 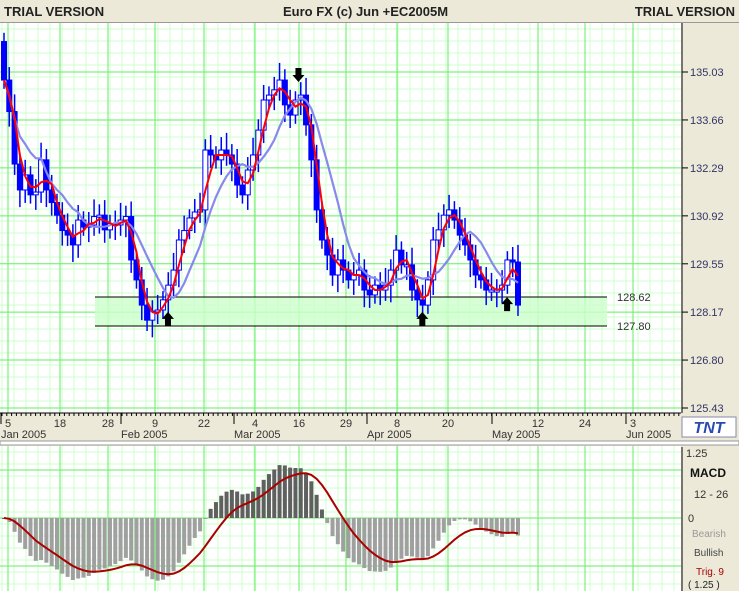 I want to click on tnt-logo: TNT, so click(x=709, y=427).